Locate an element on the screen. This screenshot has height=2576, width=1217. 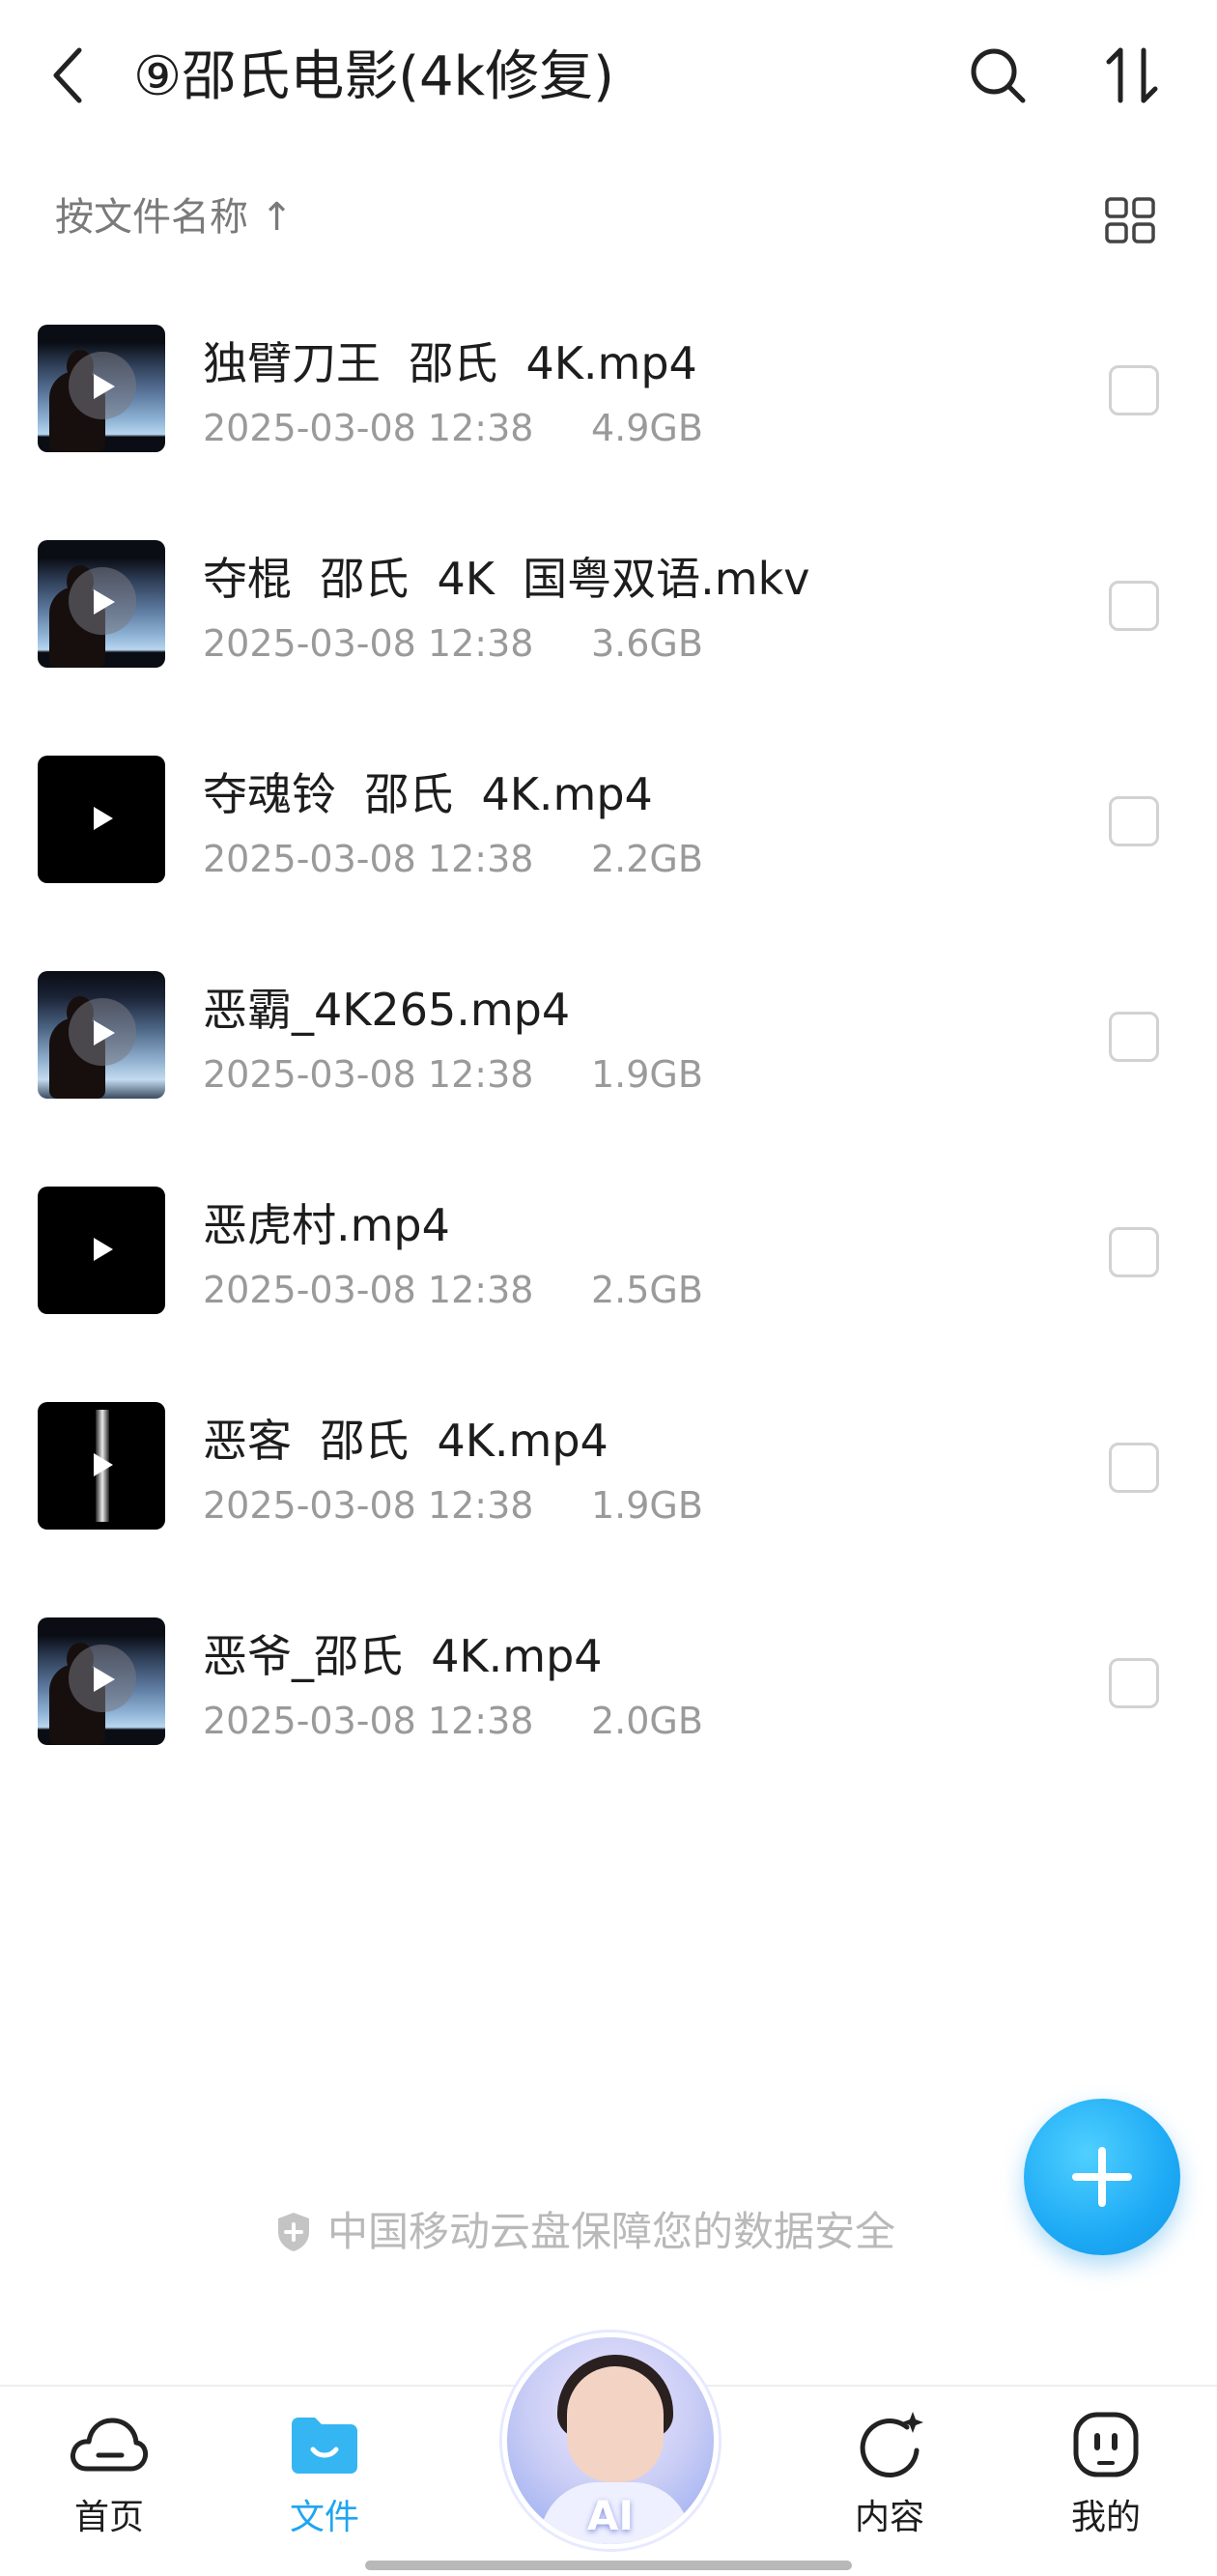
back-button is located at coordinates (68, 76).